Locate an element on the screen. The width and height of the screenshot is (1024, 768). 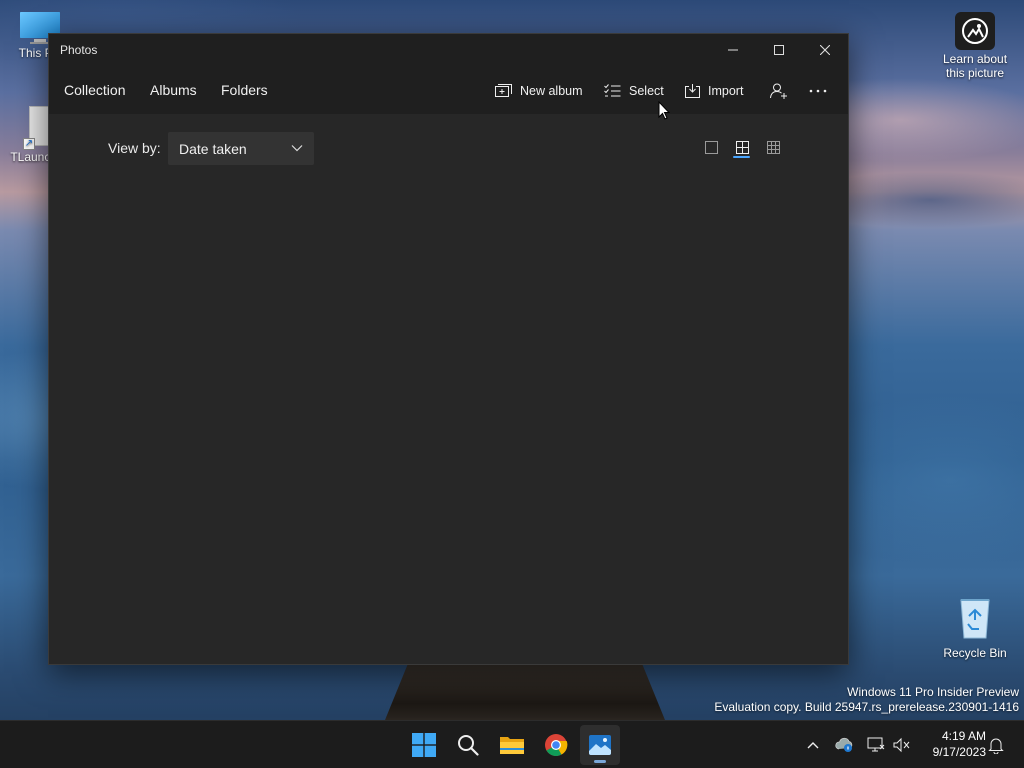
photos-taskbar-button is located at coordinates (600, 745).